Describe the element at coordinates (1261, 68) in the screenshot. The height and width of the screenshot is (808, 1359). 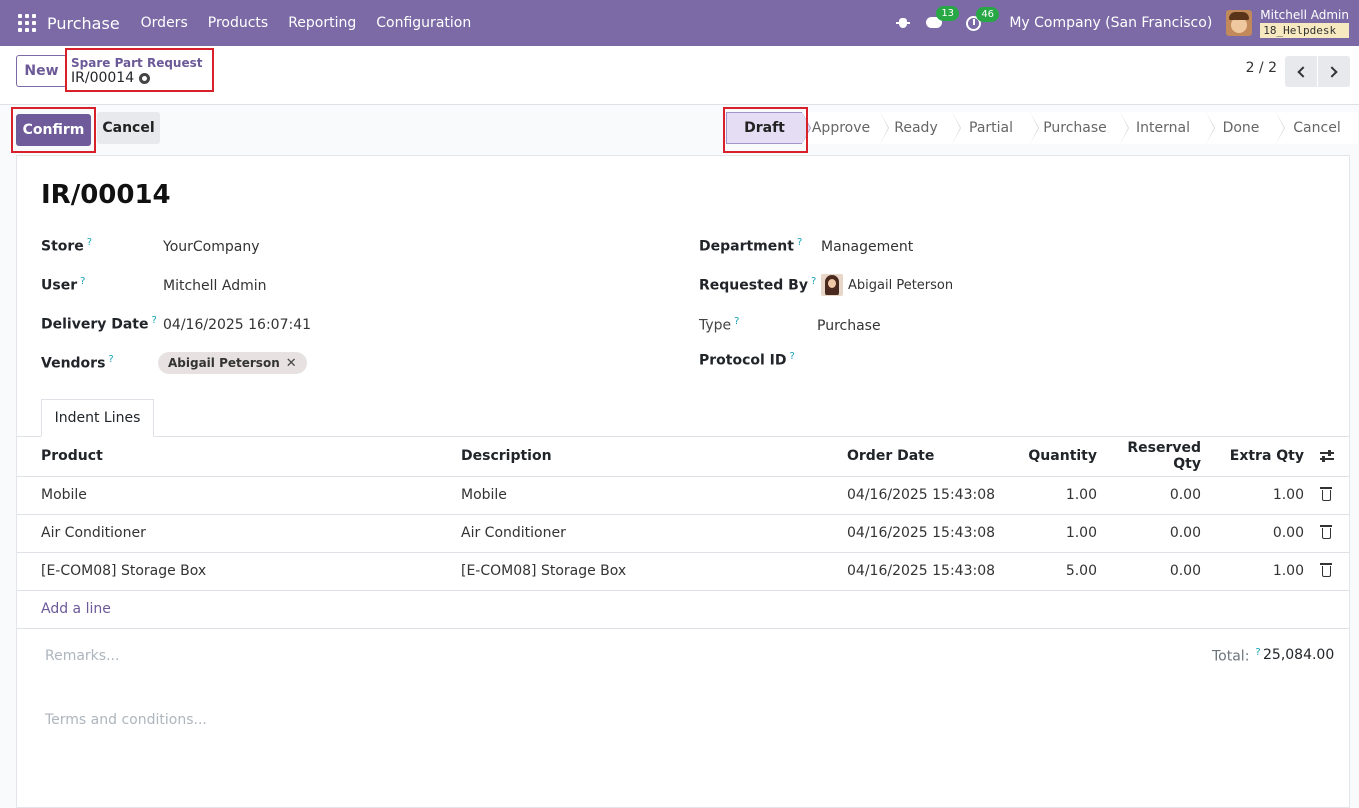
I see `pager-value: 2 / 2` at that location.